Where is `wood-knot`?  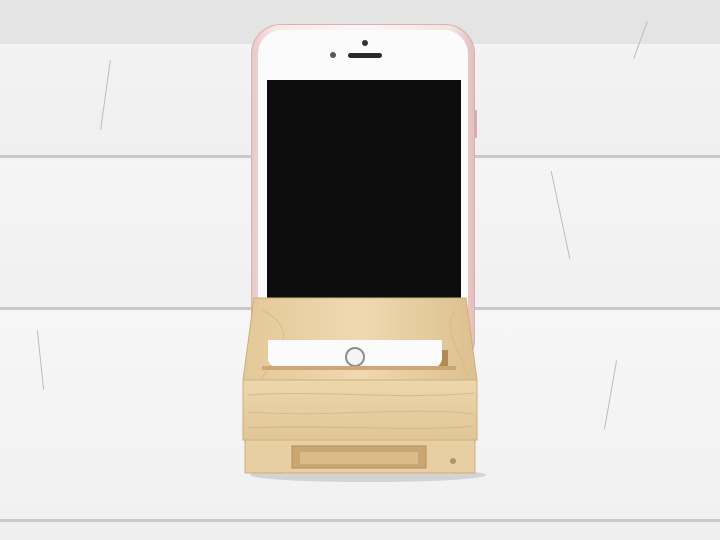
wood-knot is located at coordinates (453, 461).